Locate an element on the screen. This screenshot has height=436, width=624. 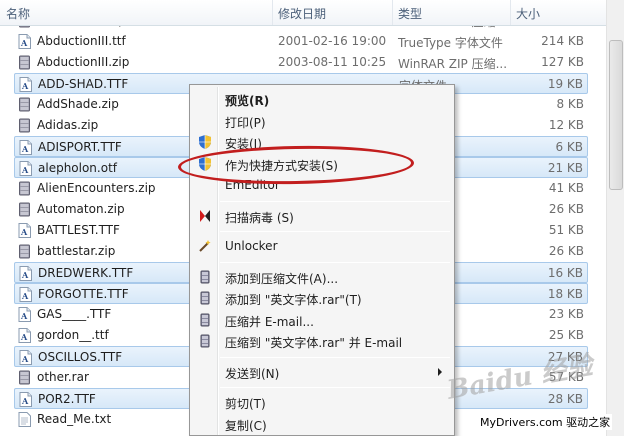
file-name: ADD-SHAD.TTF is located at coordinates (83, 84).